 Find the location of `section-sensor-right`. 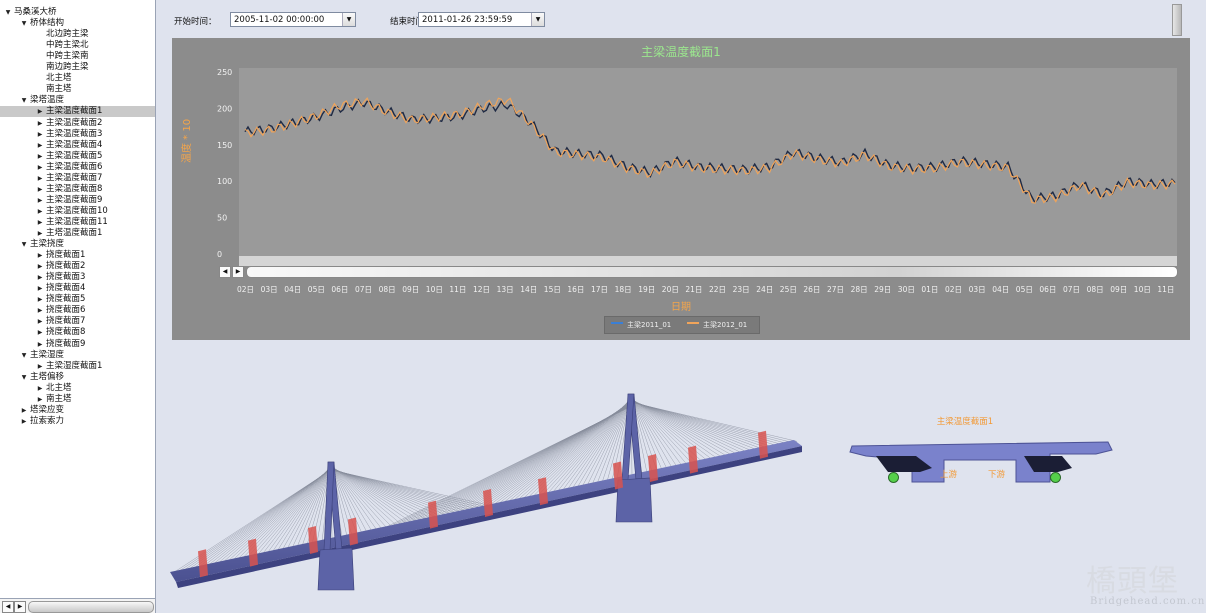

section-sensor-right is located at coordinates (1055, 477).